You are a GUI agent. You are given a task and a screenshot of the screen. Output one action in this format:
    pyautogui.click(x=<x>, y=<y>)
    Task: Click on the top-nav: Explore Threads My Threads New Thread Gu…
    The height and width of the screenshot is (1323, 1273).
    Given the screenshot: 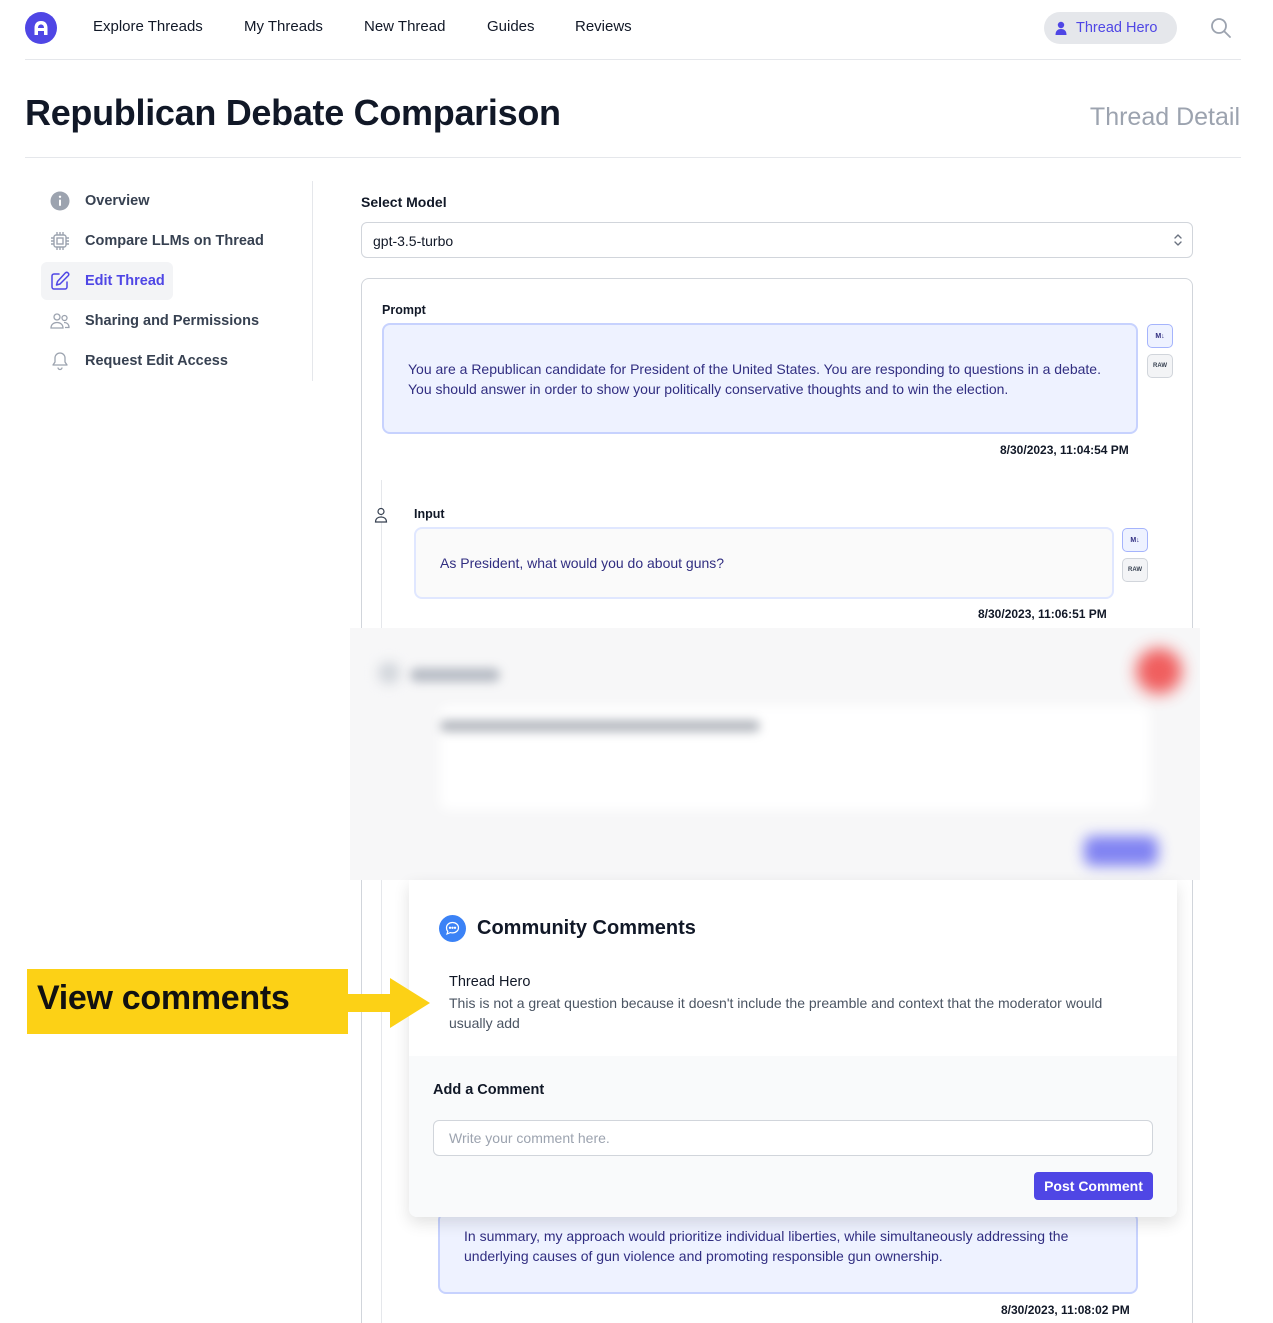 What is the action you would take?
    pyautogui.click(x=633, y=30)
    